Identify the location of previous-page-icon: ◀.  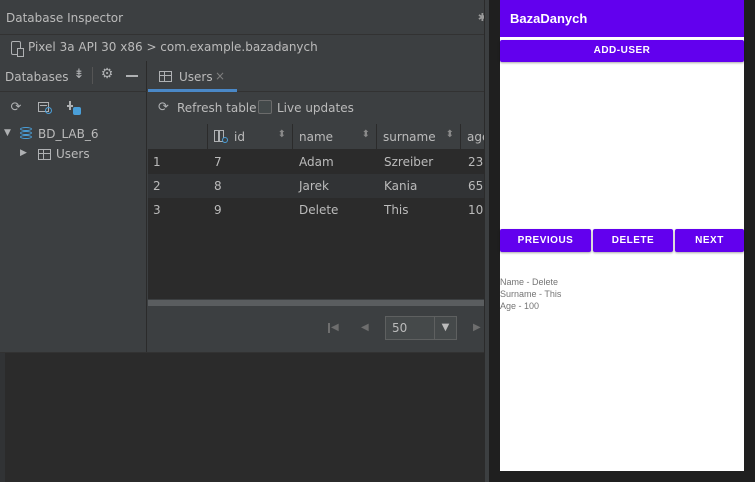
(365, 327).